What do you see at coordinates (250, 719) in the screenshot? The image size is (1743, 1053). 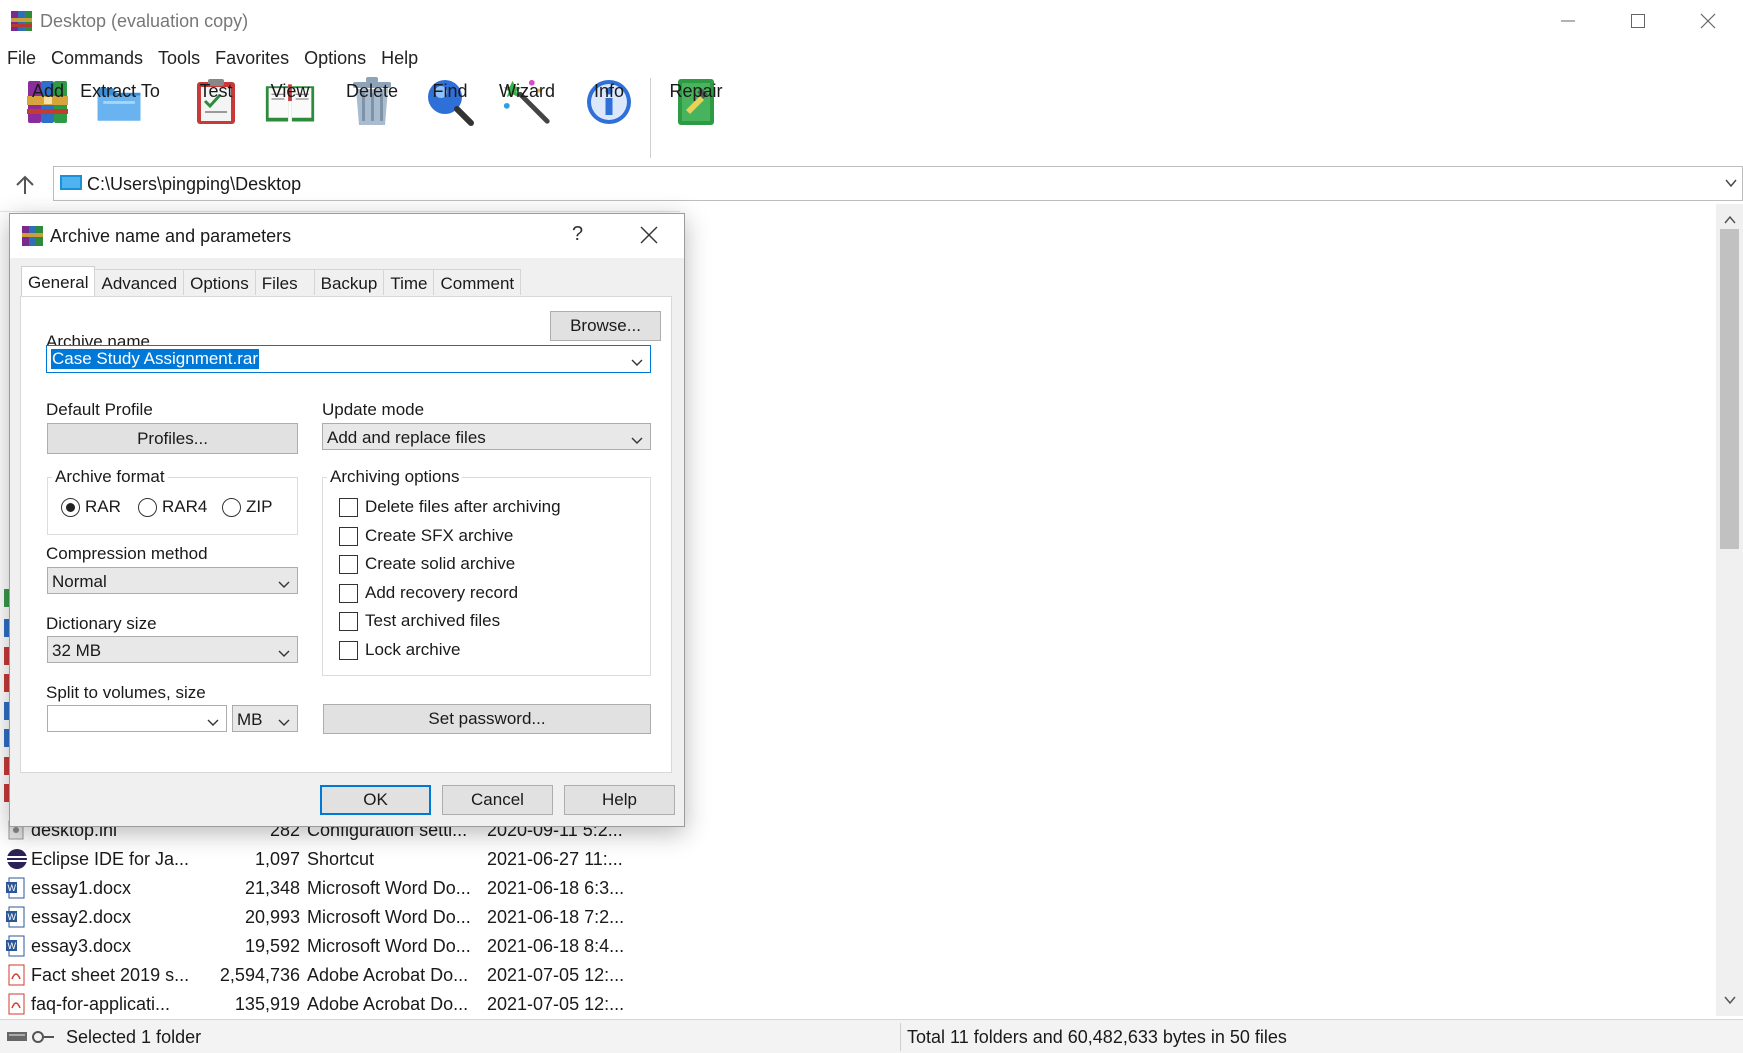 I see `split-unit-value: MB` at bounding box center [250, 719].